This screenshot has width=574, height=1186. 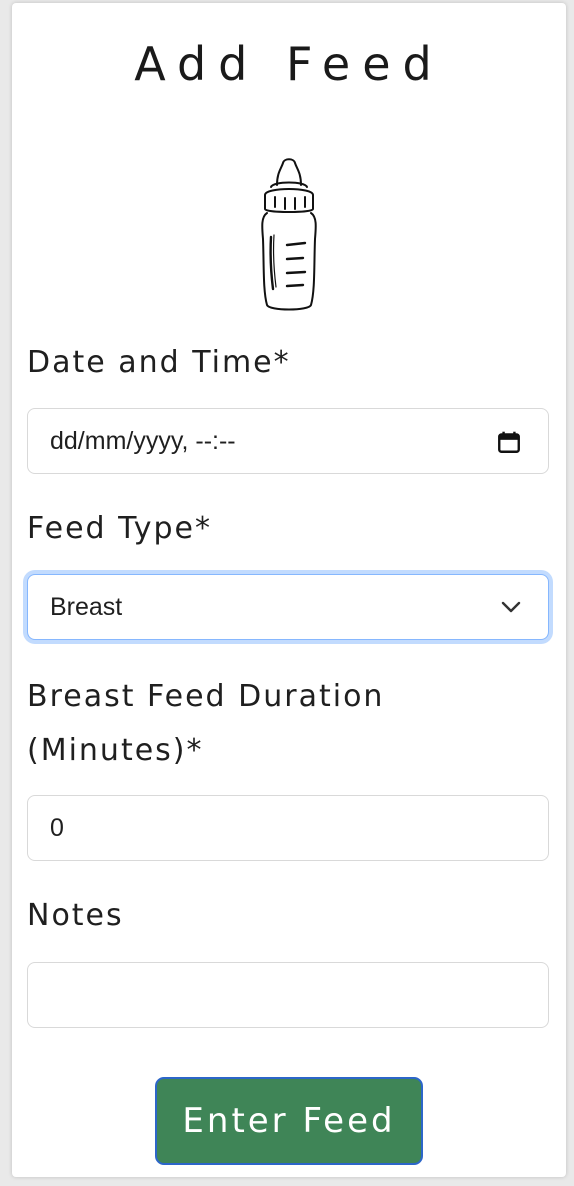 What do you see at coordinates (289, 64) in the screenshot?
I see `page-title: Add Feed` at bounding box center [289, 64].